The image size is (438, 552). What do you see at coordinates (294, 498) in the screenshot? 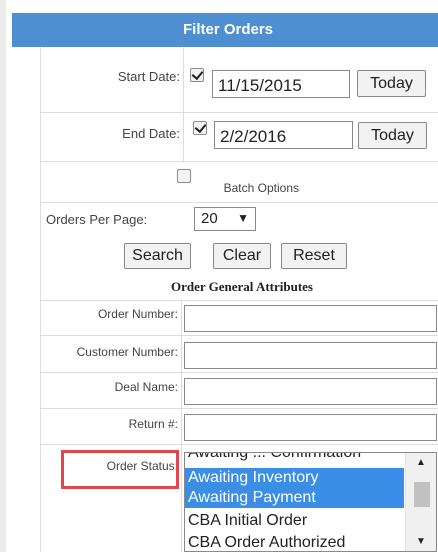
I see `list-item: Awaiting Payment` at bounding box center [294, 498].